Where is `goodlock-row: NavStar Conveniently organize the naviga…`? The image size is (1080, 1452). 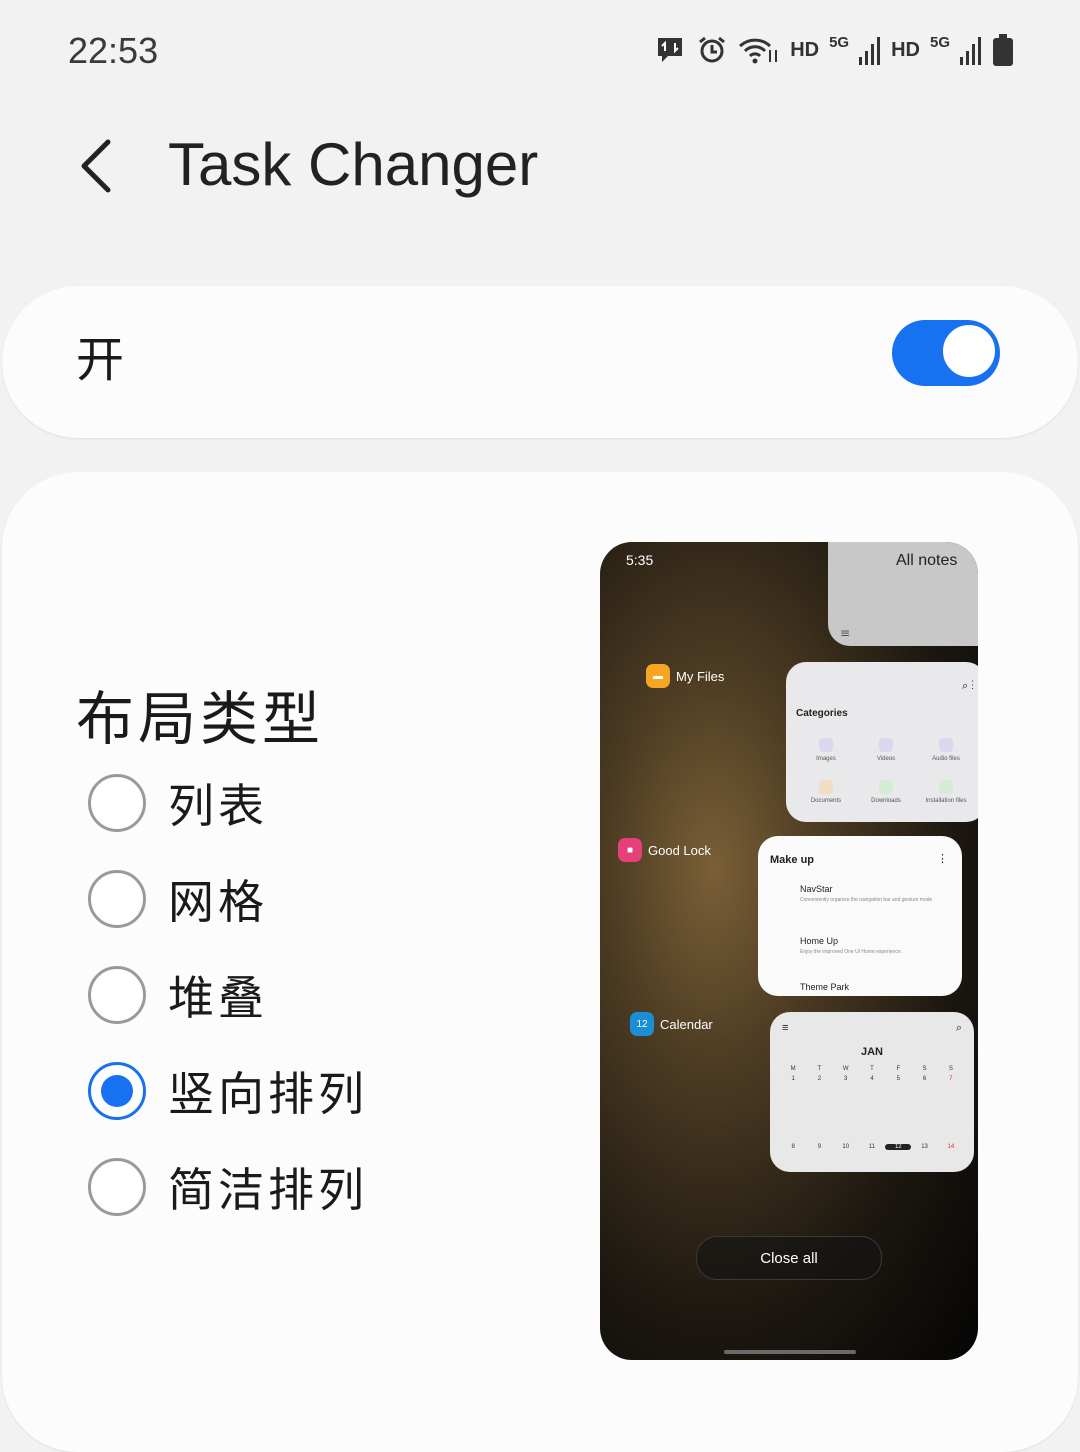 goodlock-row: NavStar Conveniently organize the naviga… is located at coordinates (866, 893).